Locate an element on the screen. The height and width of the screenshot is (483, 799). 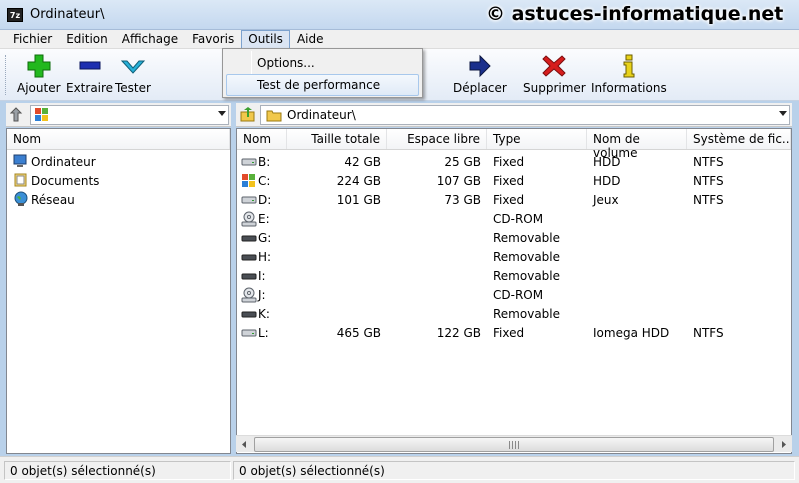
drive-name: J: is located at coordinates (262, 295).